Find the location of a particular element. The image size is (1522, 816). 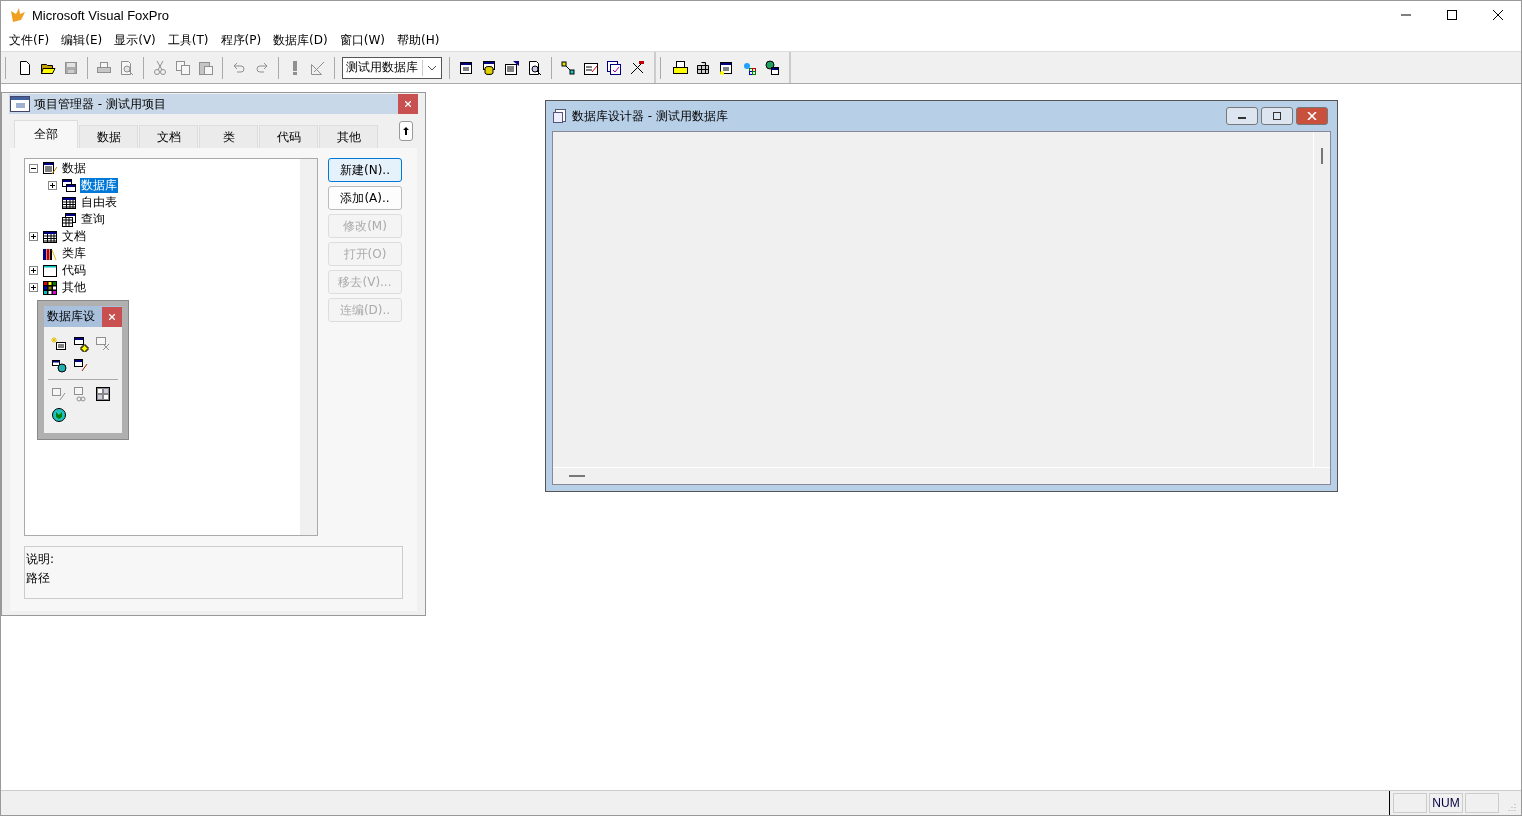

tree-item: 数据 is located at coordinates (74, 168).